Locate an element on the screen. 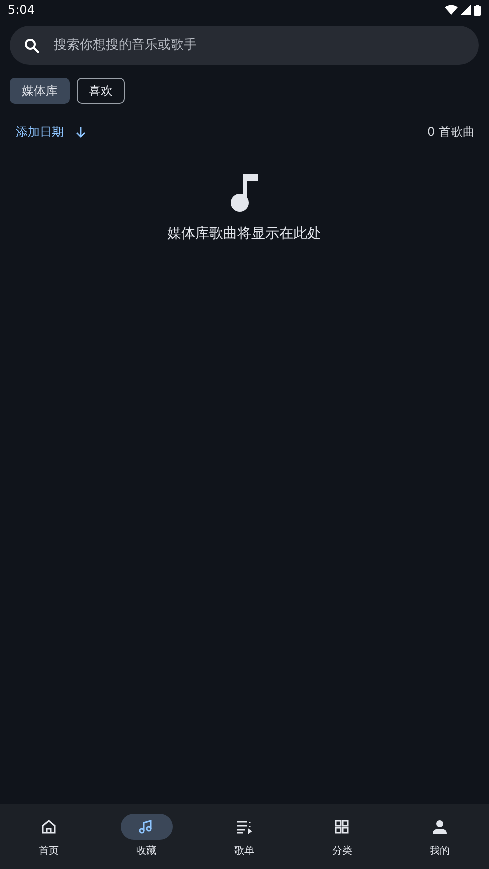  search-bar: 搜索你想搜的音乐或歌手 is located at coordinates (244, 45).